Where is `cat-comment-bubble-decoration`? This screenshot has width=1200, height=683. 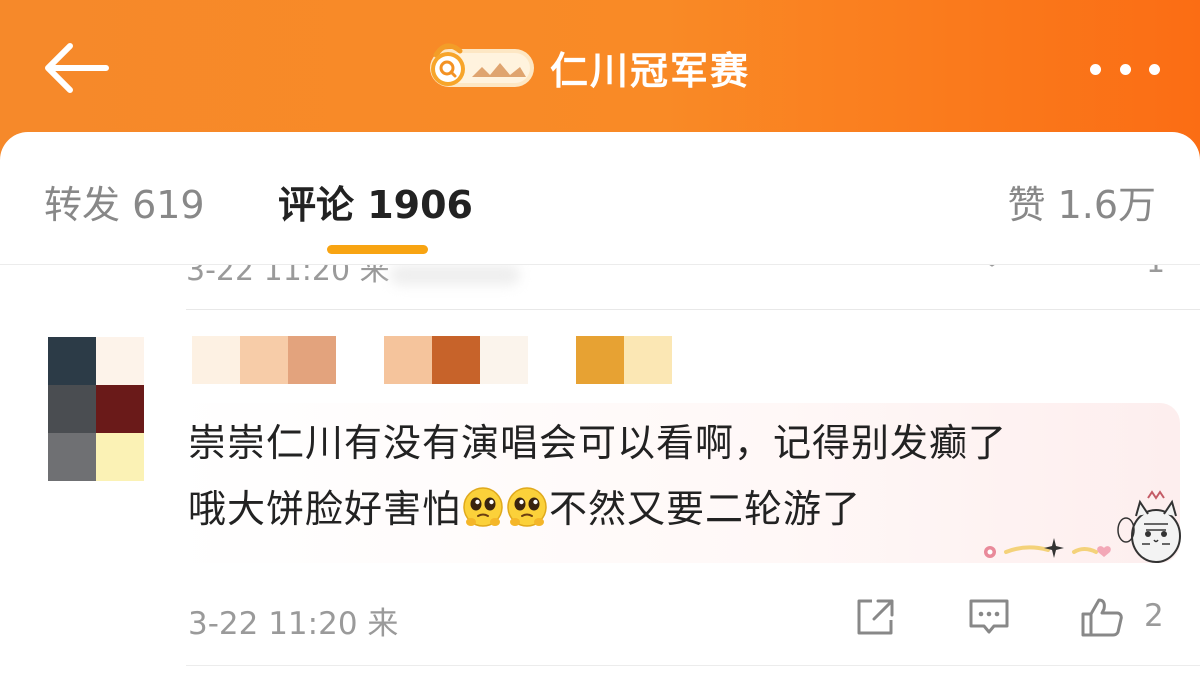
cat-comment-bubble-decoration is located at coordinates (1082, 526).